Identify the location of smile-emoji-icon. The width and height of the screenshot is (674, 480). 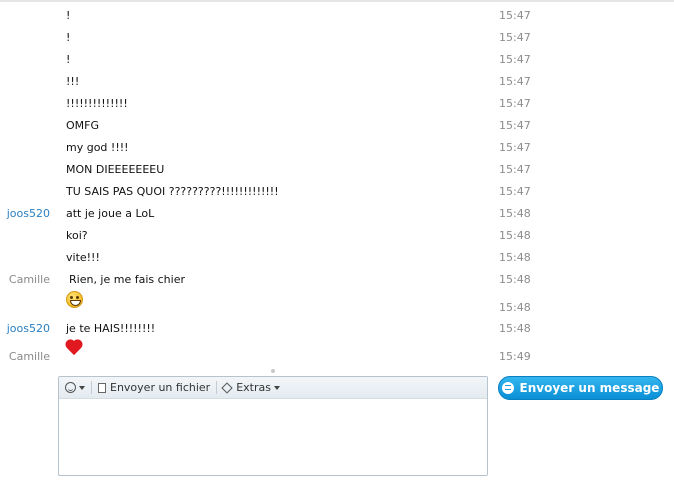
(74, 299).